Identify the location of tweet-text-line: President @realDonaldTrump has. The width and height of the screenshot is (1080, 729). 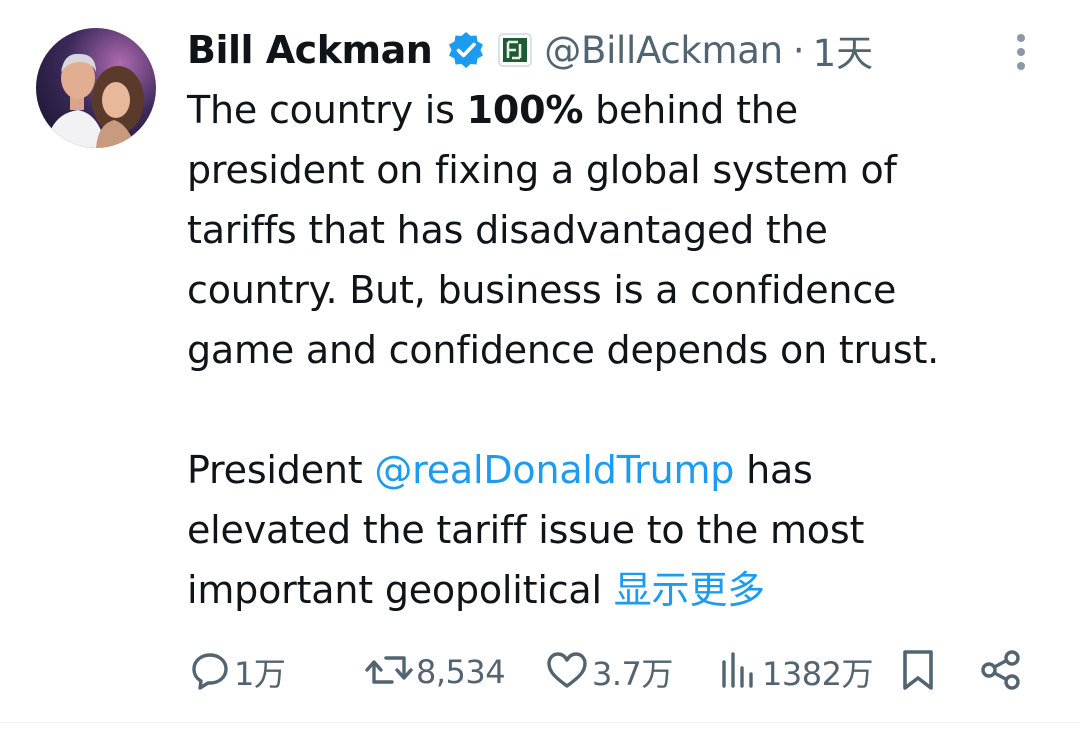
(617, 470).